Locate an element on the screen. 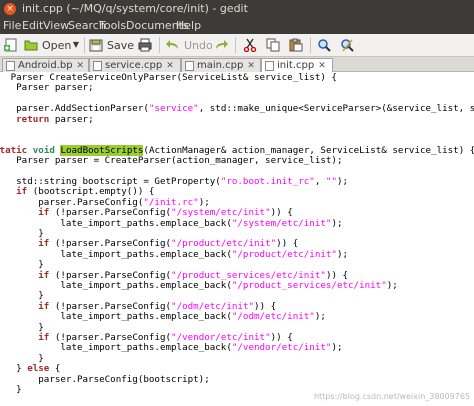 Image resolution: width=474 pixels, height=406 pixels. save-label: Save is located at coordinates (121, 45).